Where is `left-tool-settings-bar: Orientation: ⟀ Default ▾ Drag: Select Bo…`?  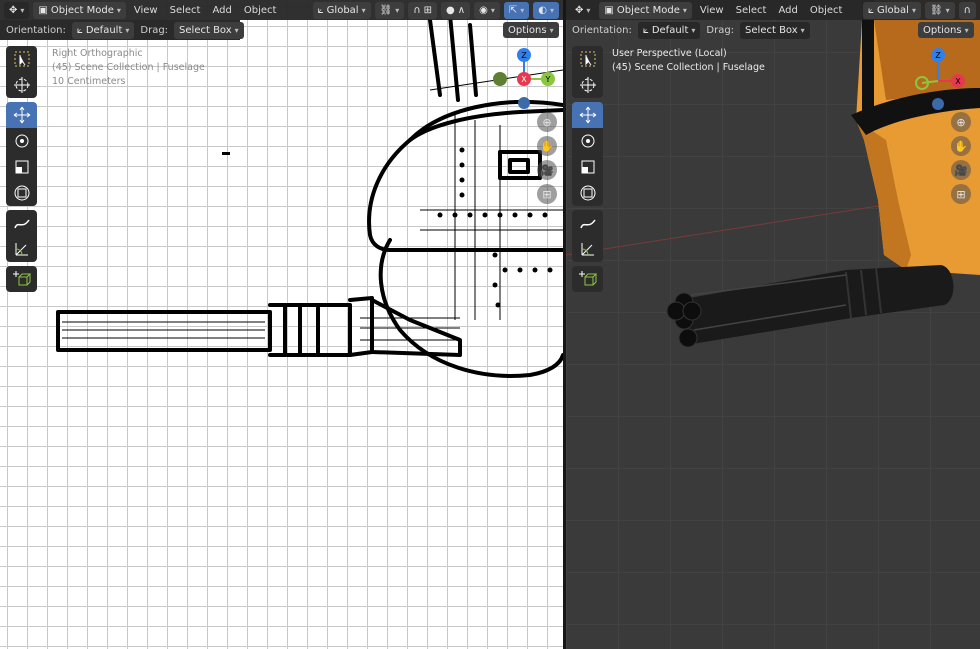
left-tool-settings-bar: Orientation: ⟀ Default ▾ Drag: Select Bo… is located at coordinates (122, 30).